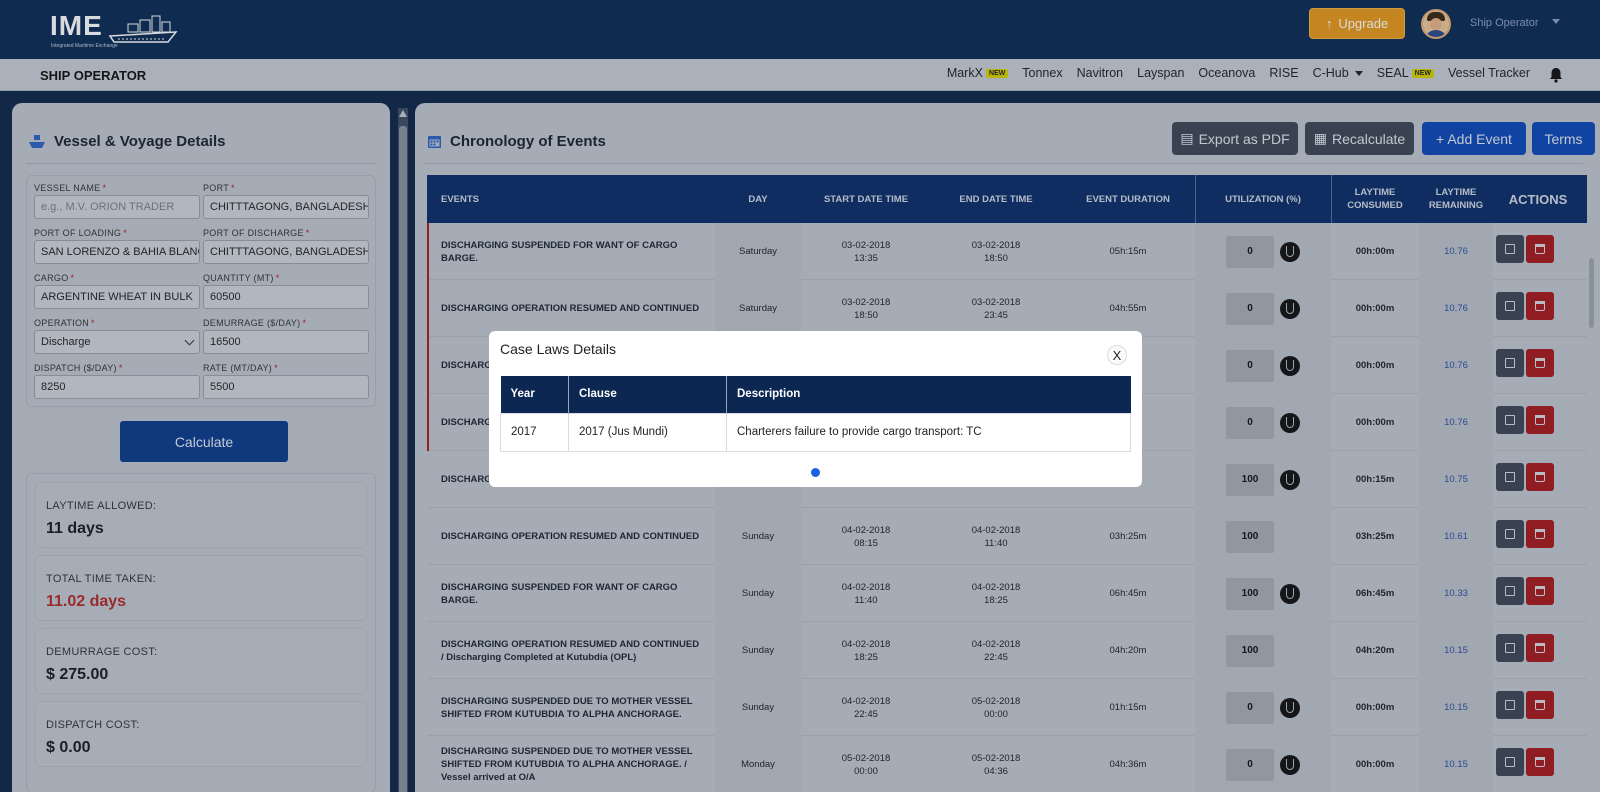 The width and height of the screenshot is (1600, 792). What do you see at coordinates (1117, 355) in the screenshot?
I see `close-button: X` at bounding box center [1117, 355].